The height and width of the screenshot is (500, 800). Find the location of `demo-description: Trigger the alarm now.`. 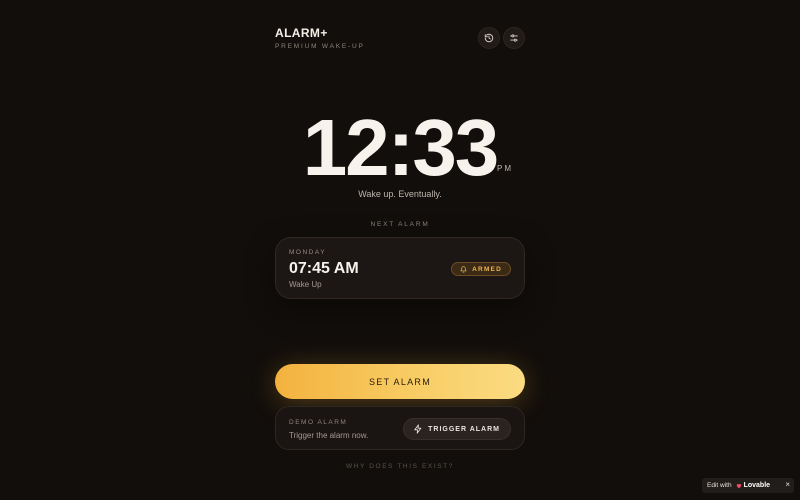

demo-description: Trigger the alarm now. is located at coordinates (329, 435).